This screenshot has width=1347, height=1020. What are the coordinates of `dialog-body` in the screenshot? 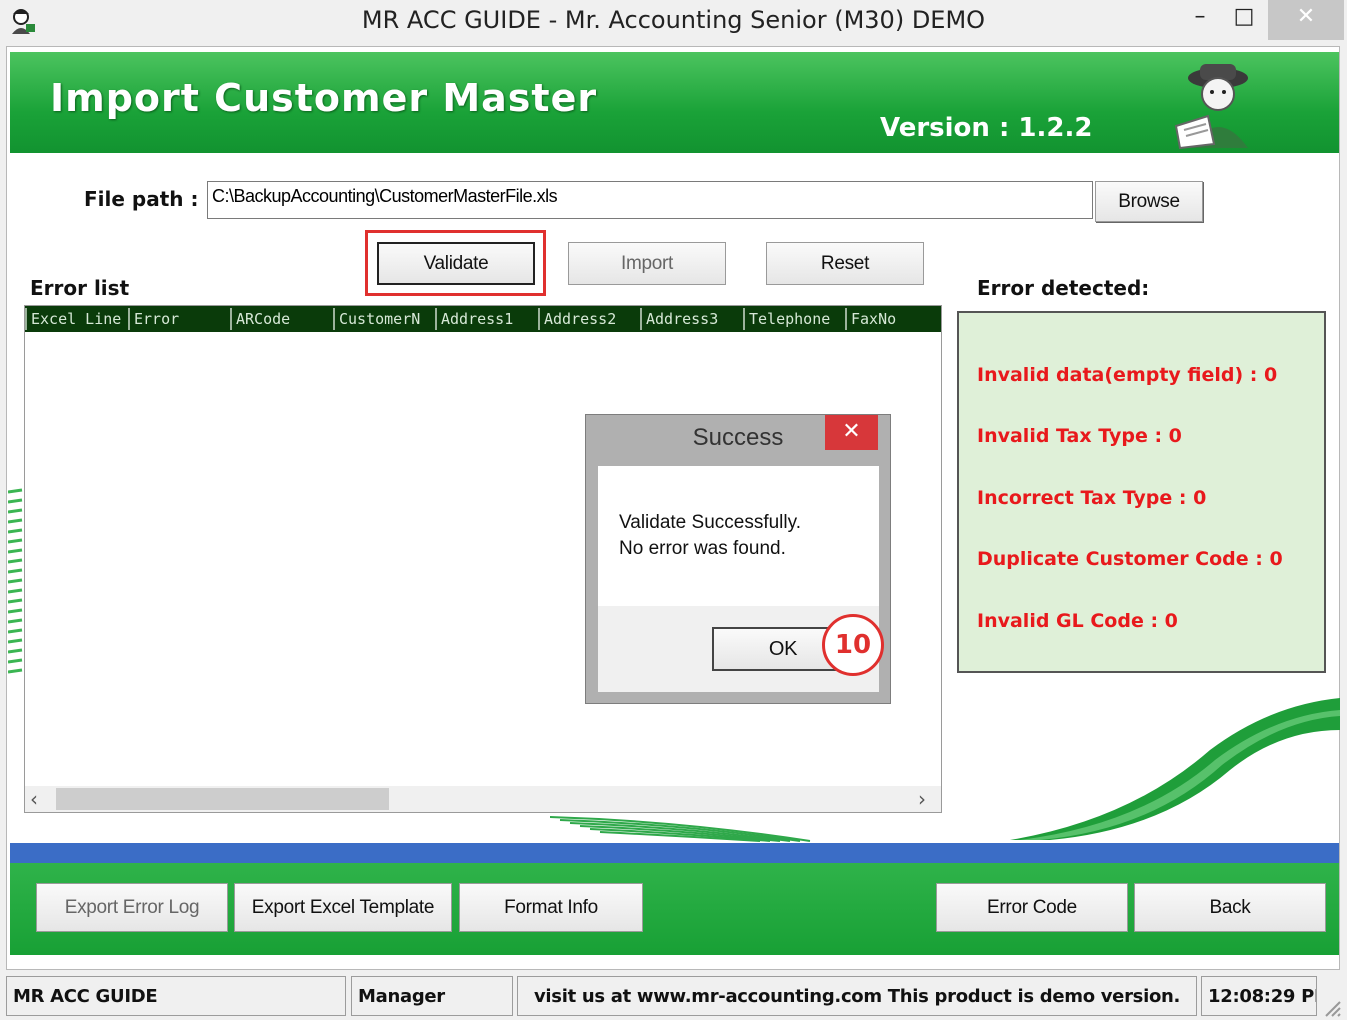 It's located at (738, 536).